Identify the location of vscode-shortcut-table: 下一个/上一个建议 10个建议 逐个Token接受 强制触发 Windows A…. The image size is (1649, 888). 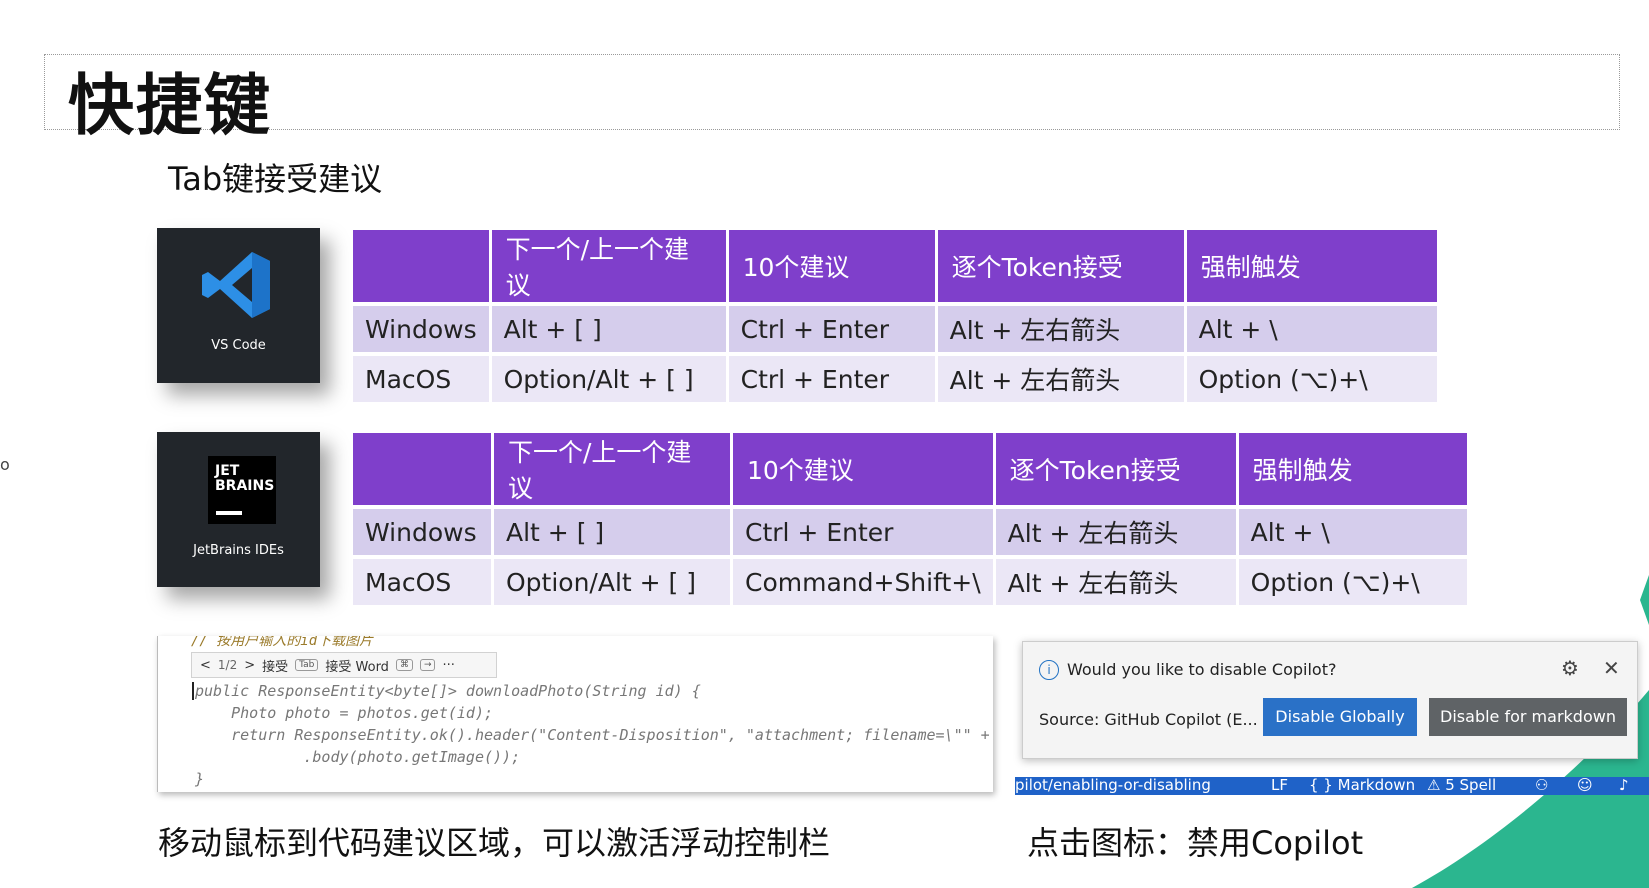
(895, 316).